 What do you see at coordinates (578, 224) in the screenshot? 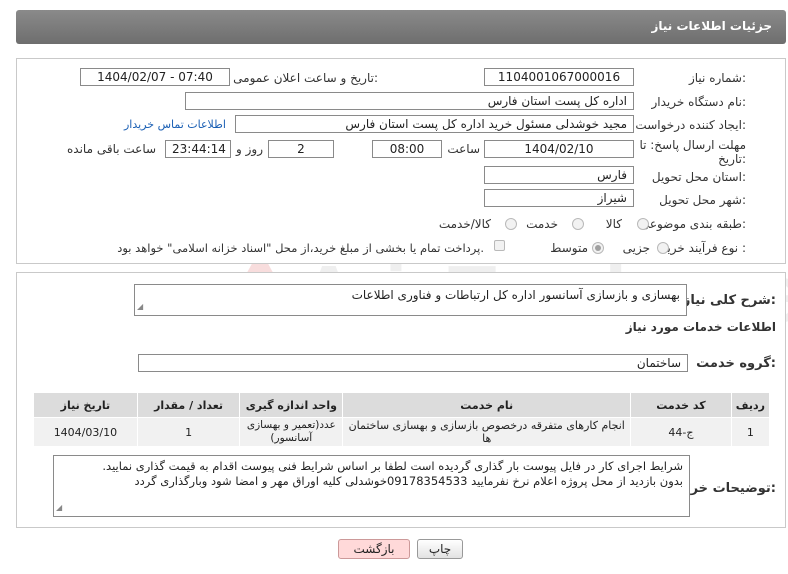
I see `category-radio-service` at bounding box center [578, 224].